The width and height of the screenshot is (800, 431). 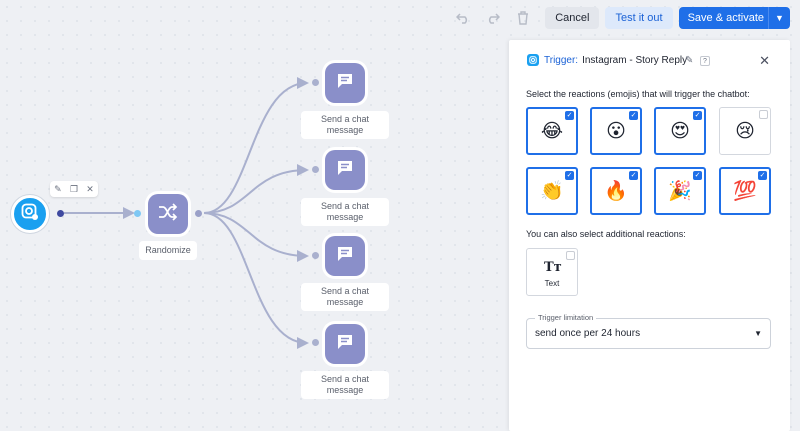 What do you see at coordinates (315, 255) in the screenshot?
I see `message-3-input-port` at bounding box center [315, 255].